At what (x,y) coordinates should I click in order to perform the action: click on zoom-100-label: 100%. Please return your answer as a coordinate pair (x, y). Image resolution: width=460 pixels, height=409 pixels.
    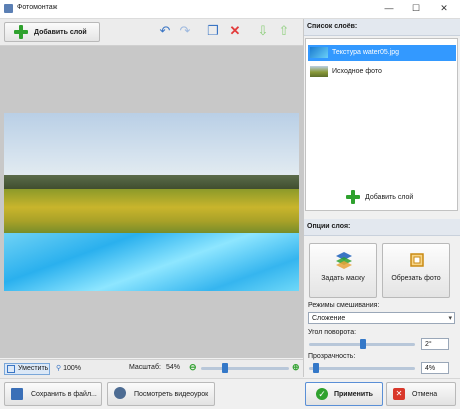
    Looking at the image, I should click on (72, 368).